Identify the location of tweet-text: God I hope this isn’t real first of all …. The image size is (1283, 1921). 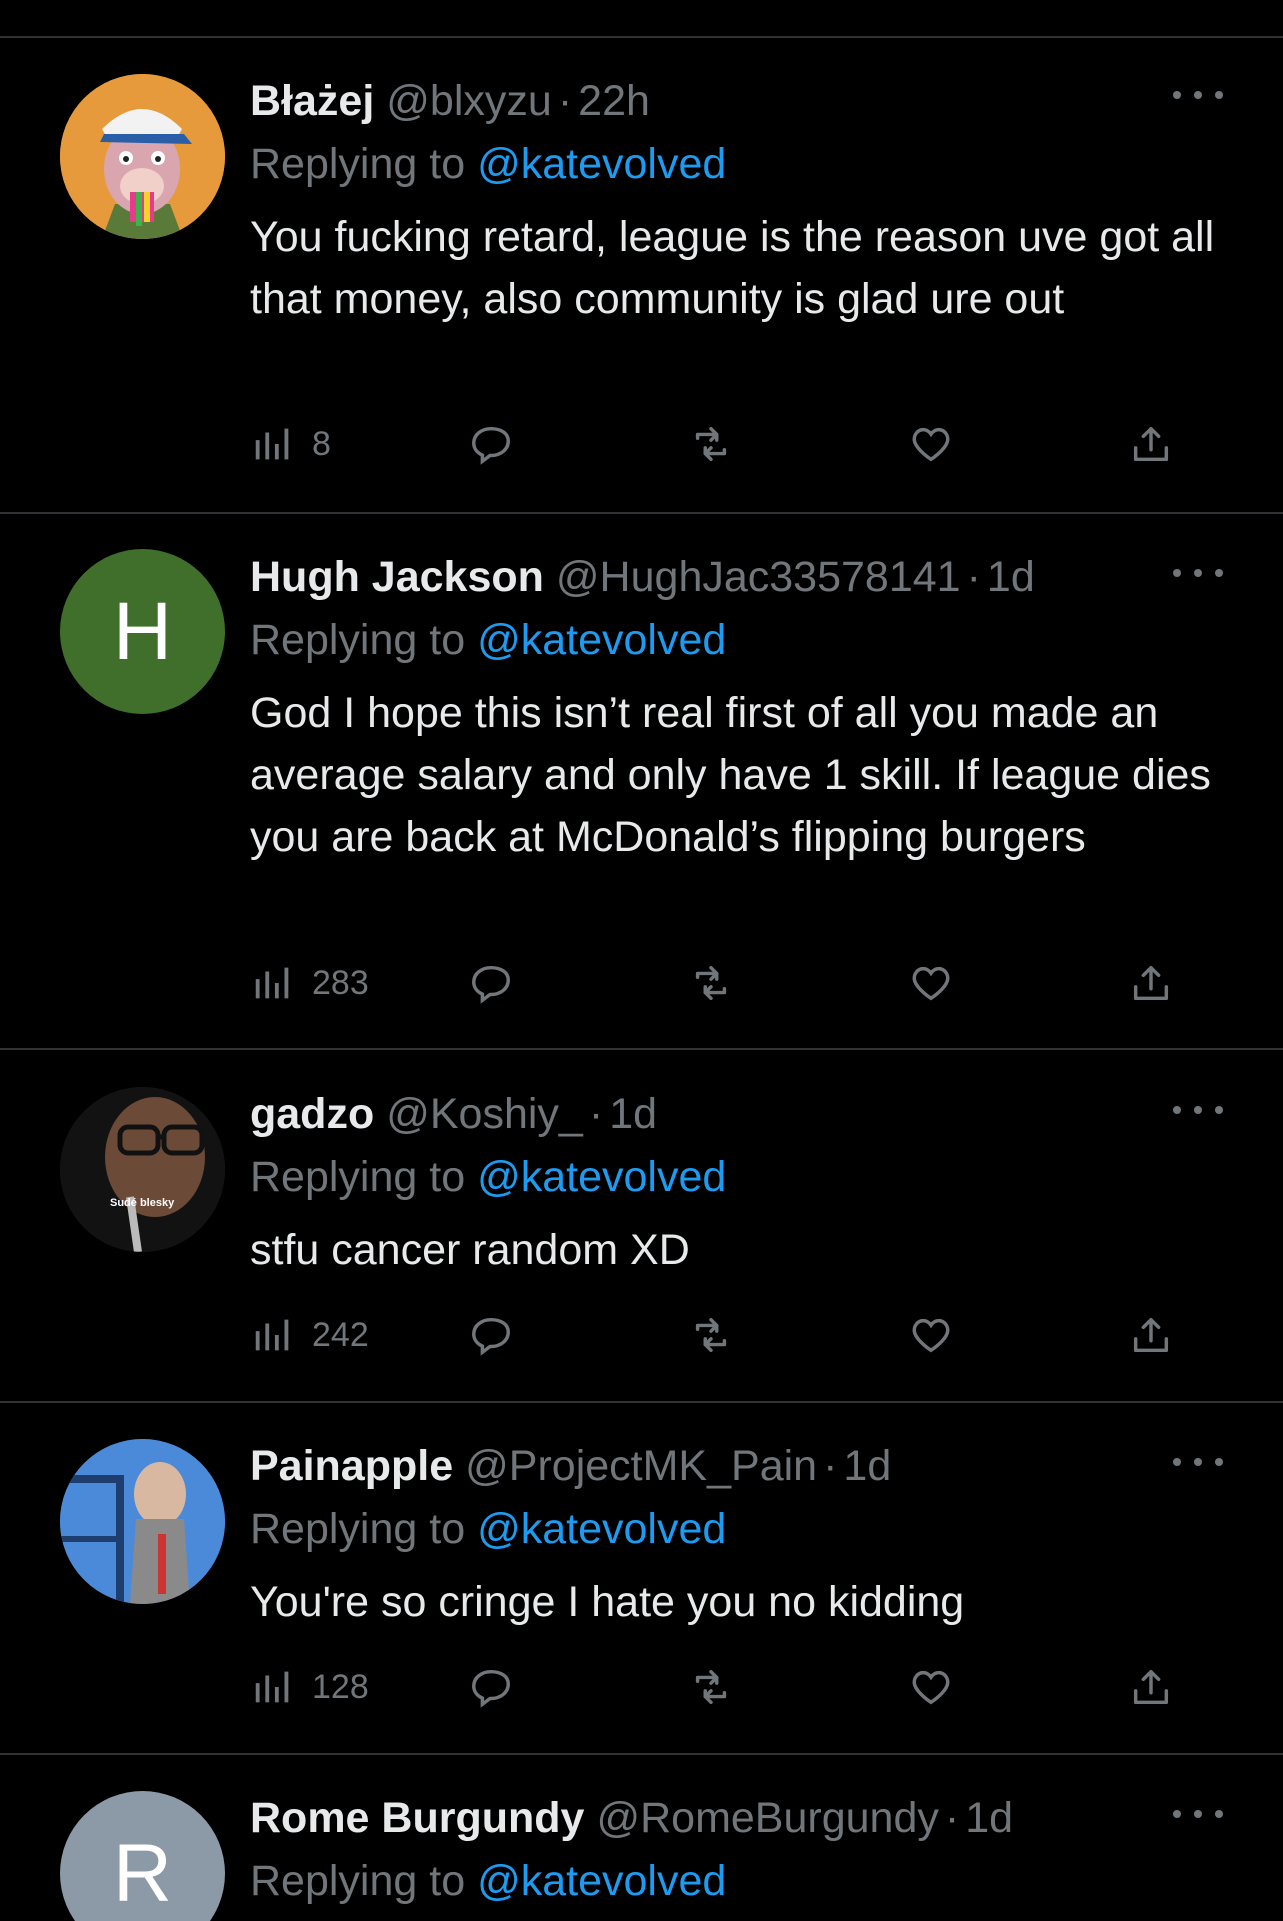
(730, 775).